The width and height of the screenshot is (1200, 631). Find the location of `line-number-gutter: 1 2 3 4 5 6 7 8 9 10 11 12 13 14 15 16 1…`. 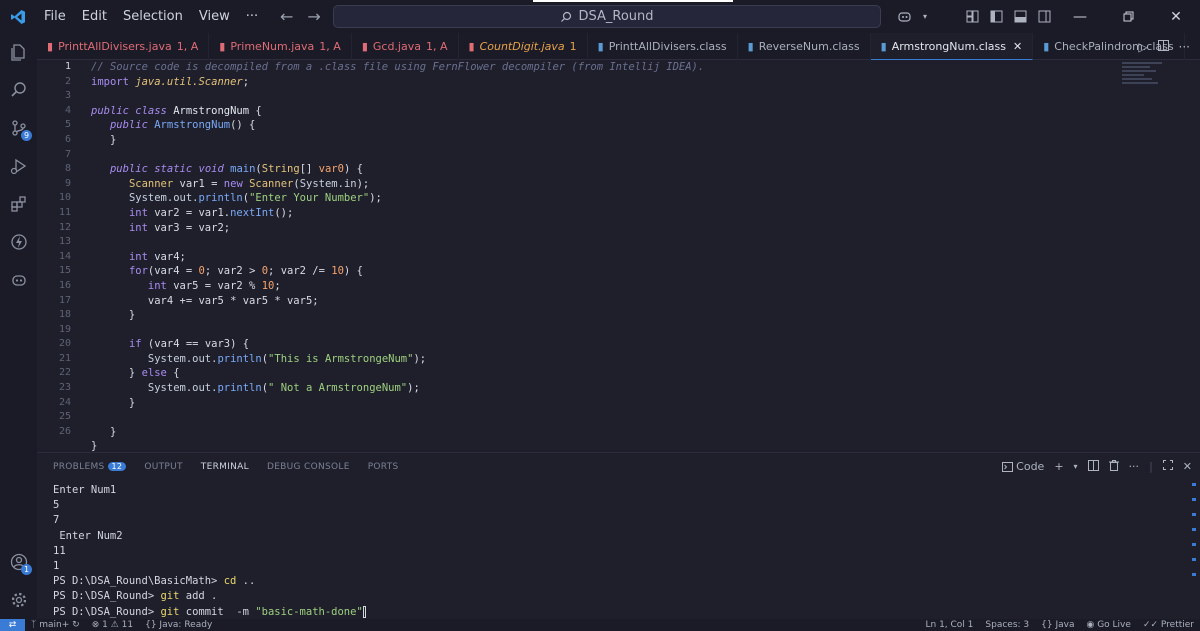

line-number-gutter: 1 2 3 4 5 6 7 8 9 10 11 12 13 14 15 16 1… is located at coordinates (56, 249).